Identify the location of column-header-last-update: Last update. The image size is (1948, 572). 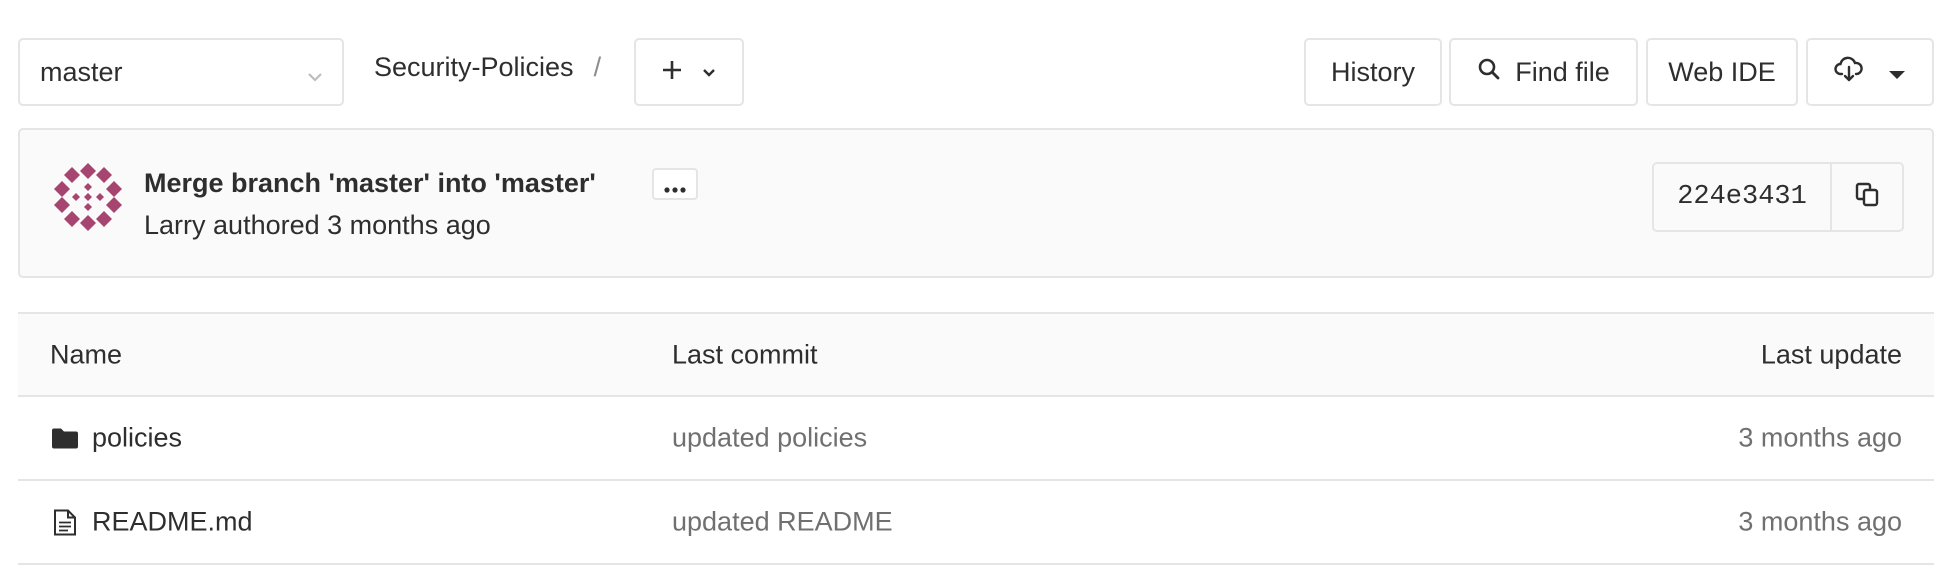
(1831, 354).